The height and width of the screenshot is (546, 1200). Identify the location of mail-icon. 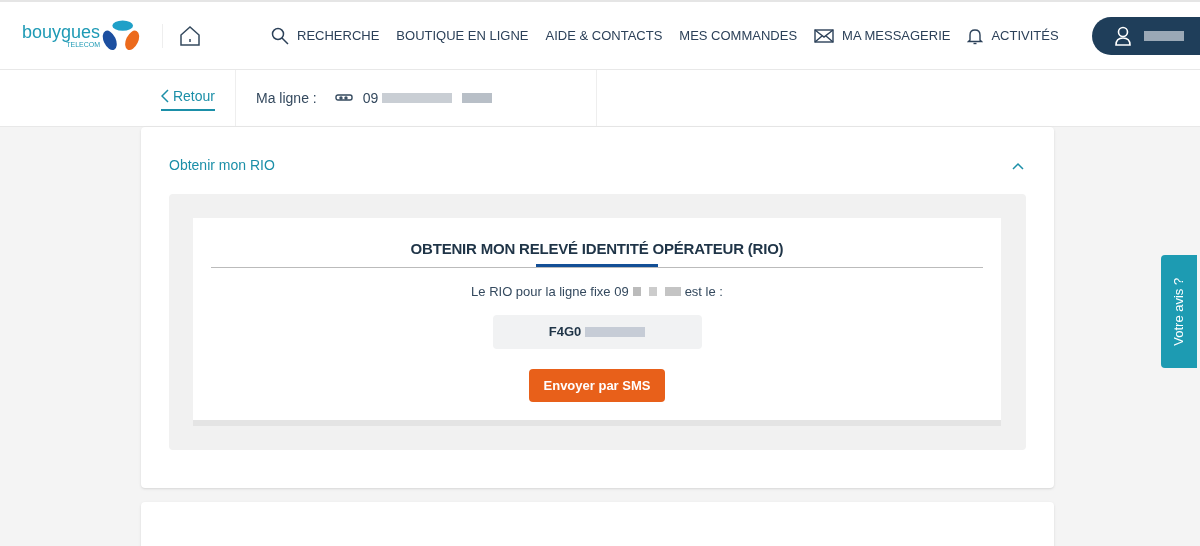
(824, 35).